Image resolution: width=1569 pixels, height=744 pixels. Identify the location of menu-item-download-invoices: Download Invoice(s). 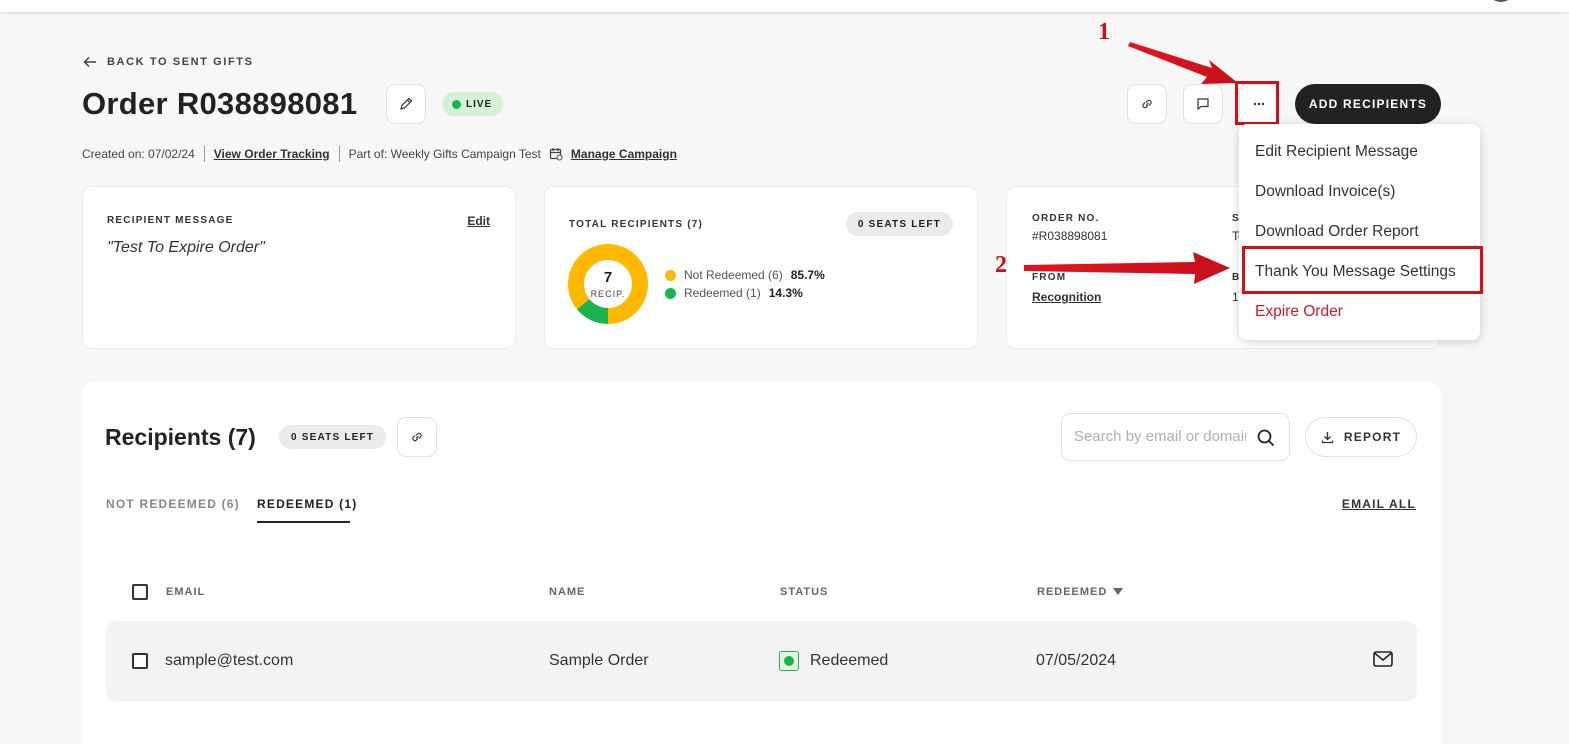
(1325, 192).